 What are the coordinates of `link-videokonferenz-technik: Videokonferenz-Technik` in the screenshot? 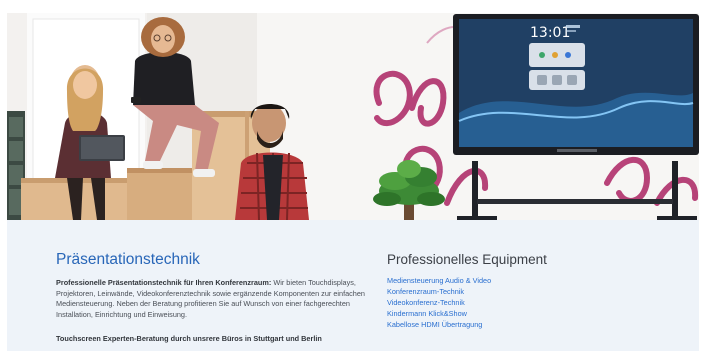 It's located at (532, 303).